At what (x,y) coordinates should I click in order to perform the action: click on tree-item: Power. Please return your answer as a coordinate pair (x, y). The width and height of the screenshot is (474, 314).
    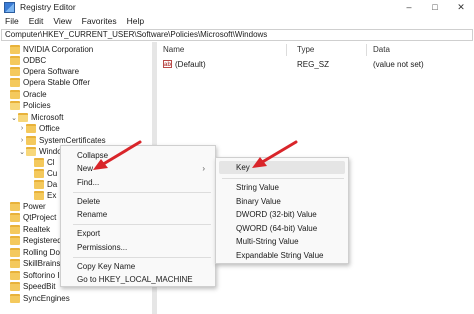
    Looking at the image, I should click on (24, 206).